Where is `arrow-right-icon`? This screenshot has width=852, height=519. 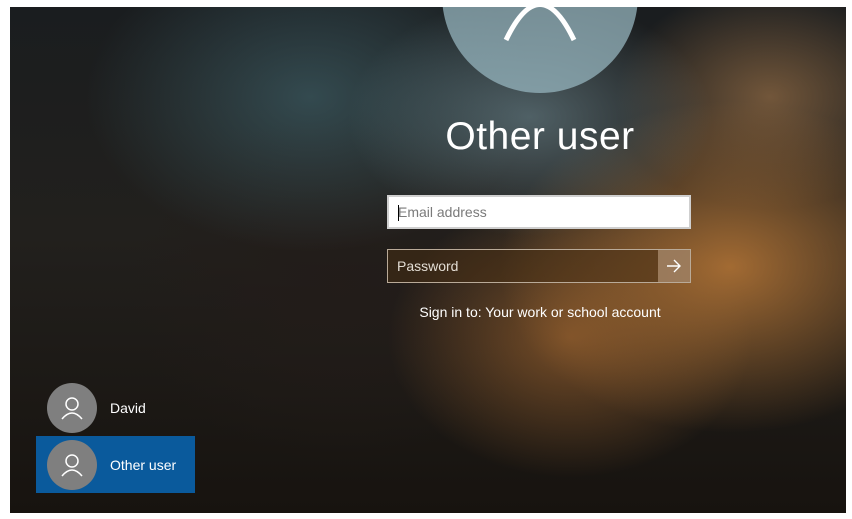
arrow-right-icon is located at coordinates (674, 266).